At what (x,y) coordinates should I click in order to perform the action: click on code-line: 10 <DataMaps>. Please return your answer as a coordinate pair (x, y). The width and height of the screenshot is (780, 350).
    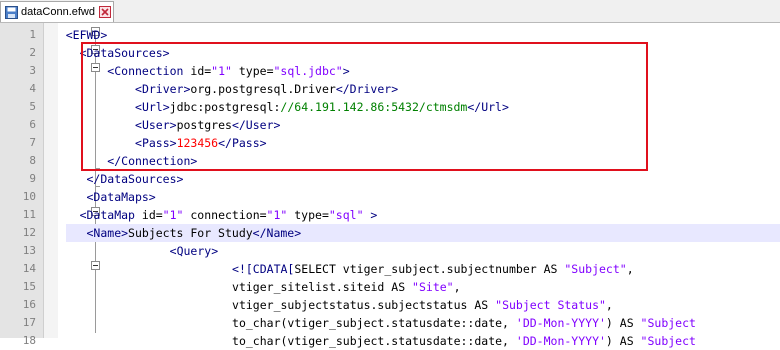
    Looking at the image, I should click on (390, 197).